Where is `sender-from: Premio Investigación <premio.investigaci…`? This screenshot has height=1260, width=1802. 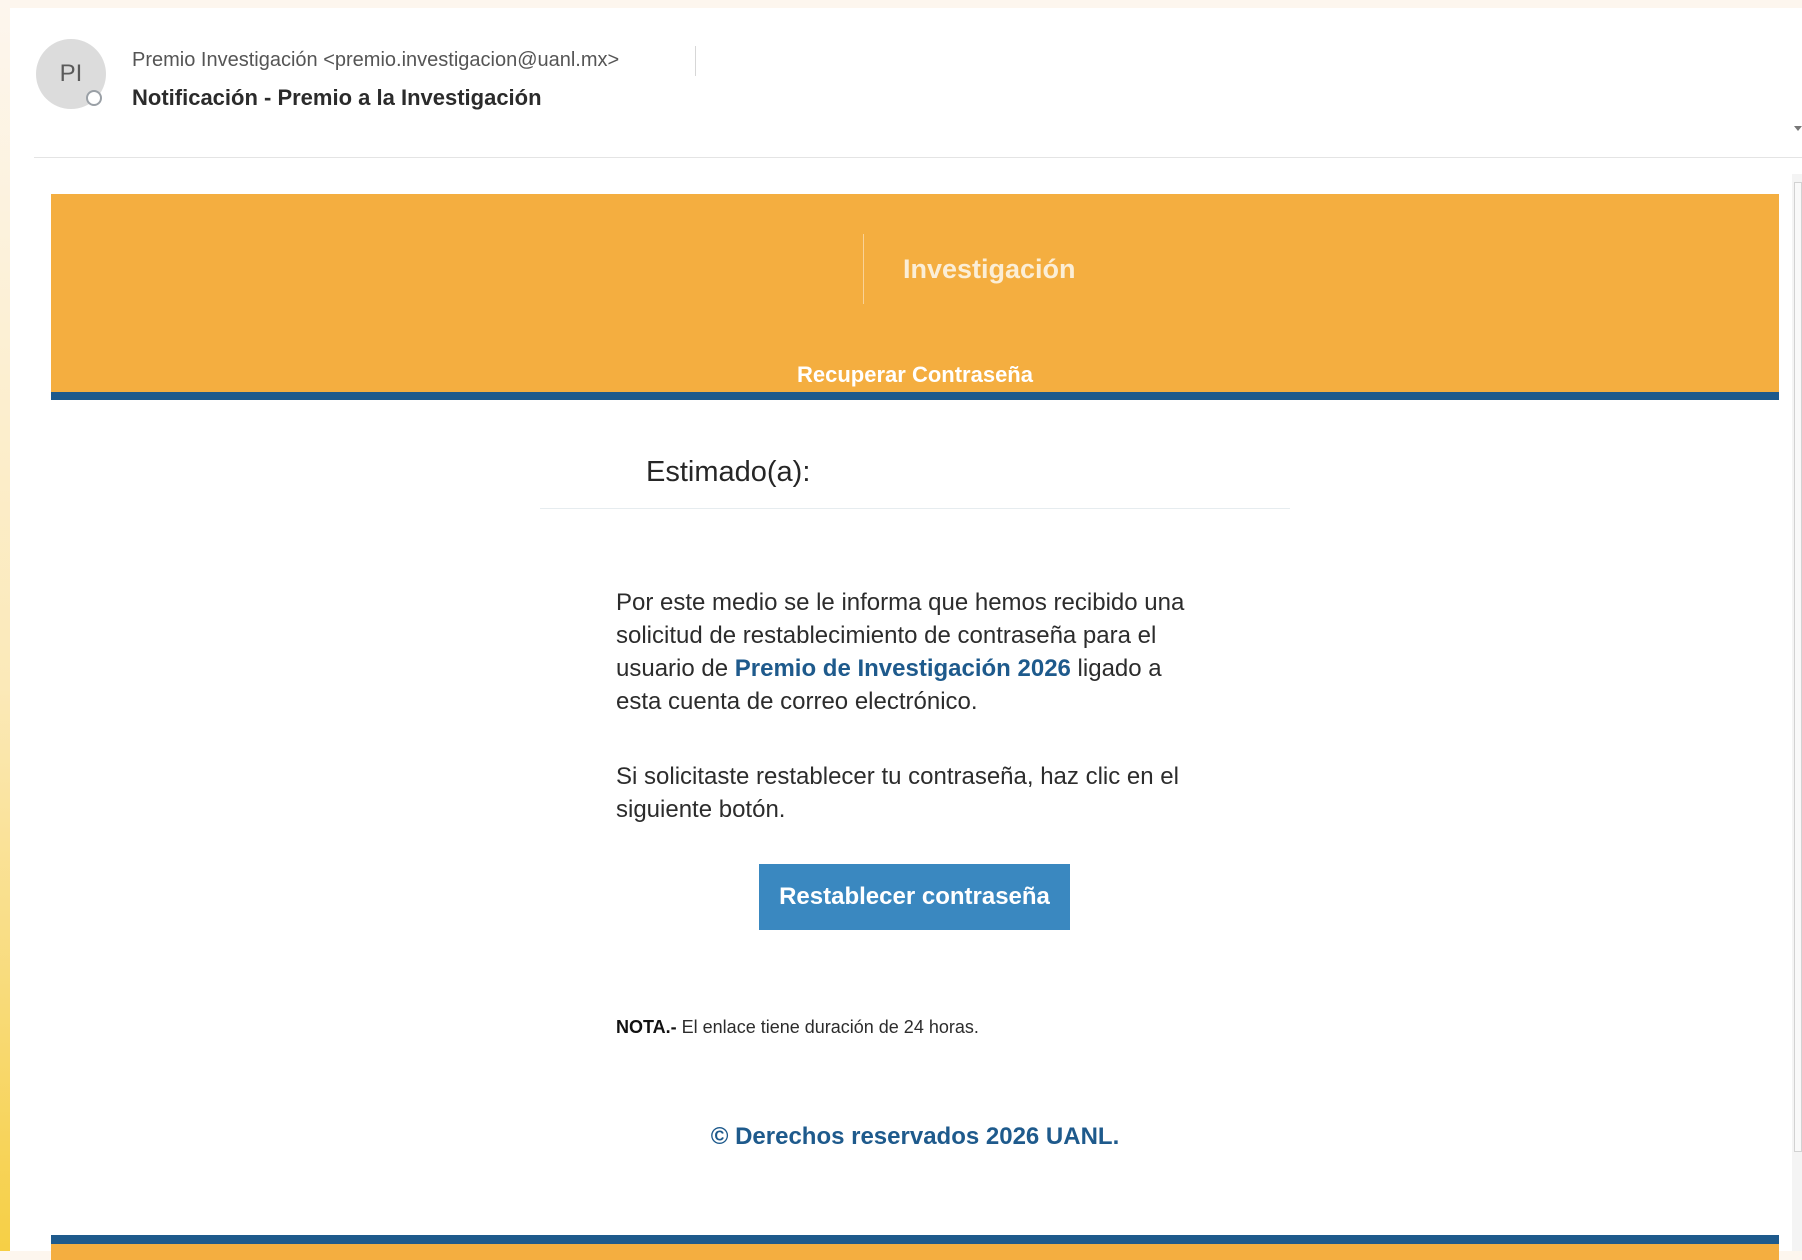
sender-from: Premio Investigación <premio.investigaci… is located at coordinates (375, 60).